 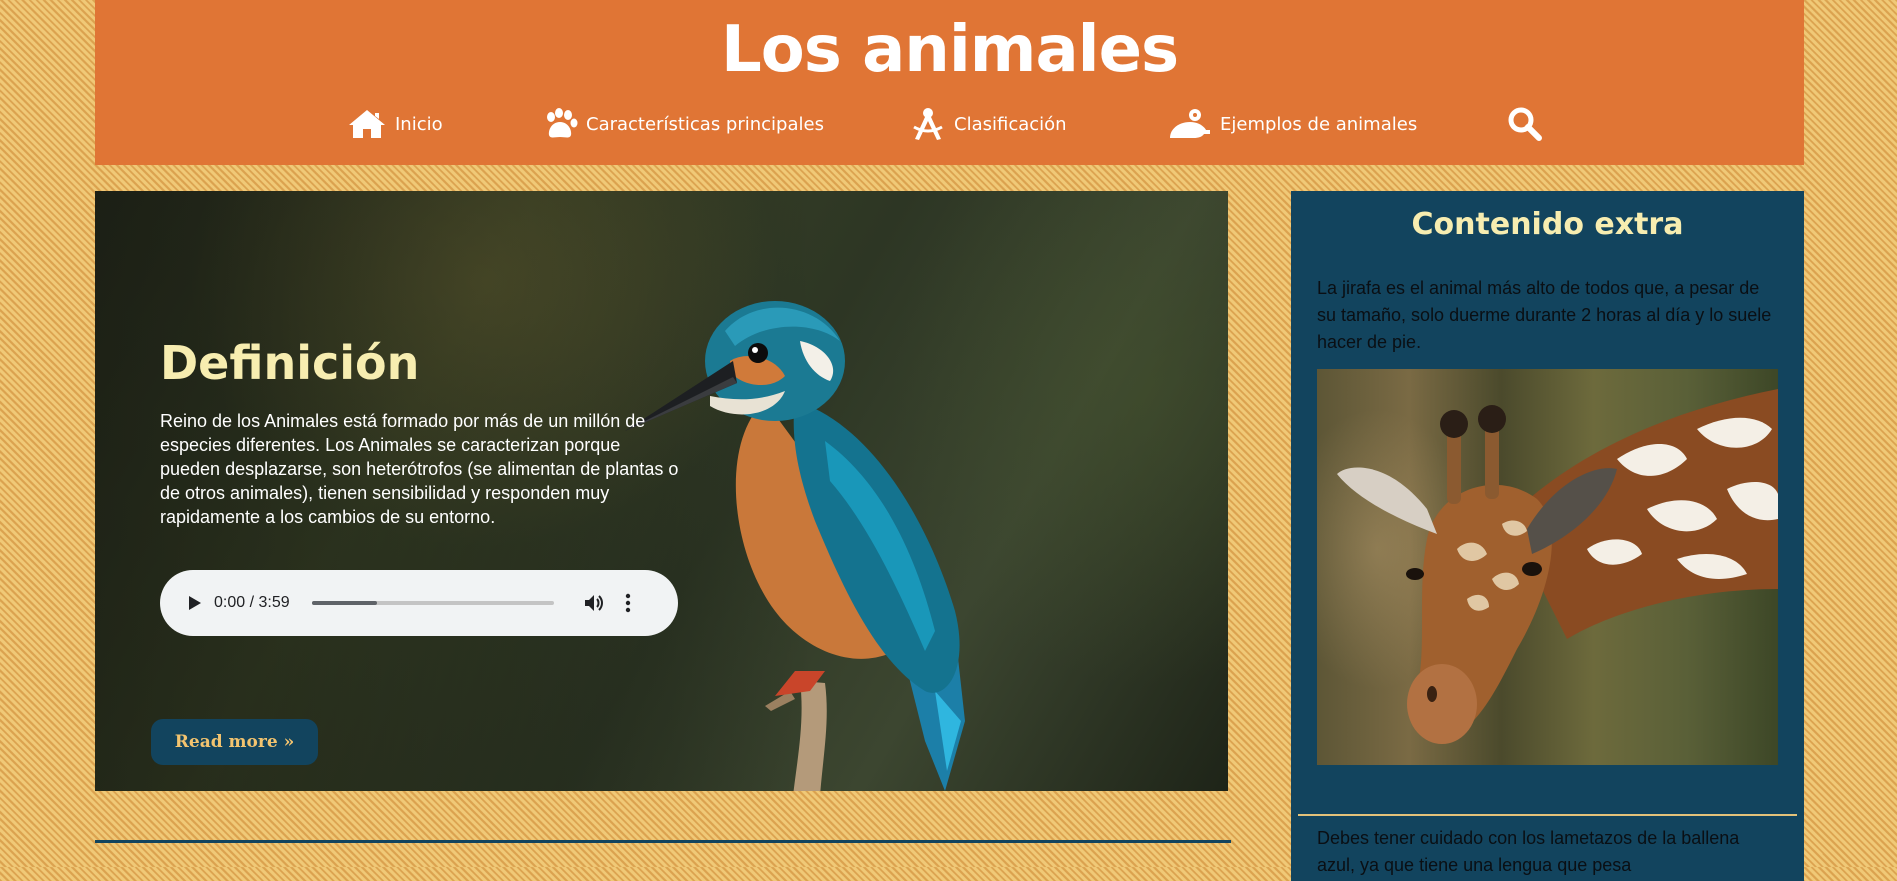 What do you see at coordinates (1319, 124) in the screenshot?
I see `nav-label: Ejemplos de animales` at bounding box center [1319, 124].